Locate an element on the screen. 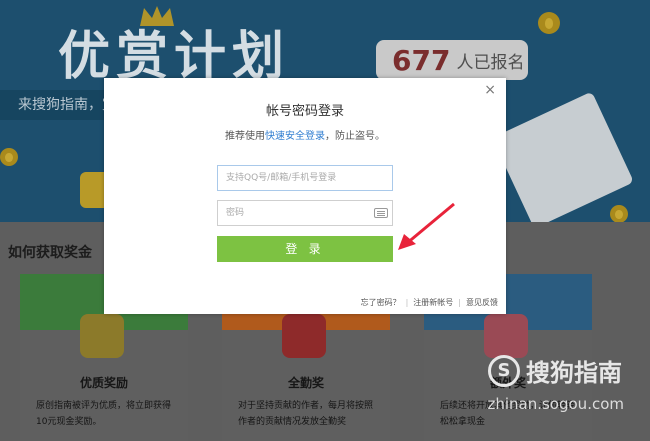 The width and height of the screenshot is (650, 441). login-button: 登 录 is located at coordinates (305, 249).